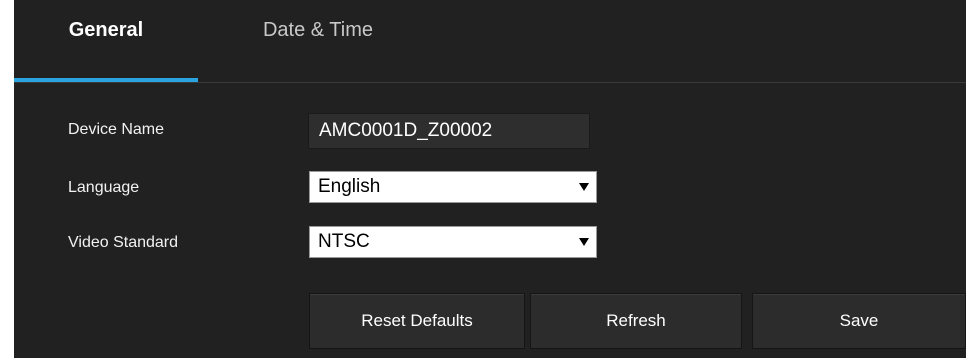  Describe the element at coordinates (453, 242) in the screenshot. I see `video-standard-select: NTSC` at that location.